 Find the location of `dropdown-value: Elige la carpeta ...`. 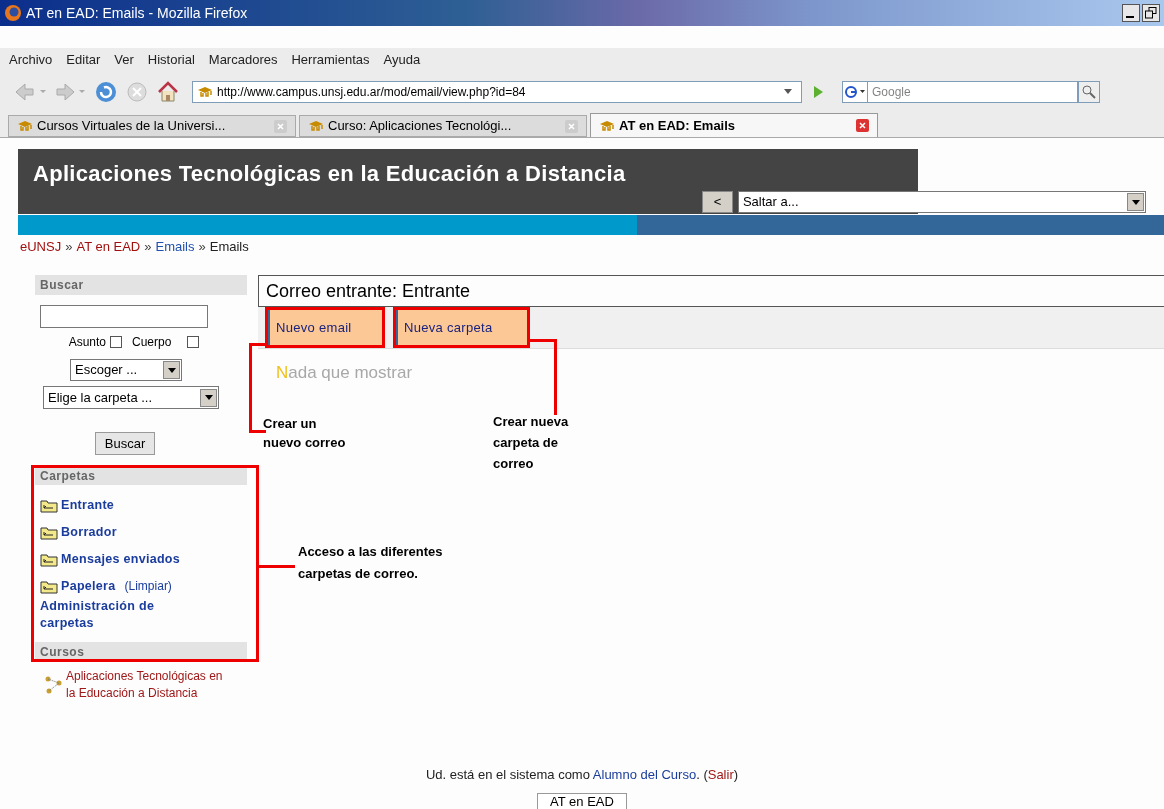

dropdown-value: Elige la carpeta ... is located at coordinates (100, 397).